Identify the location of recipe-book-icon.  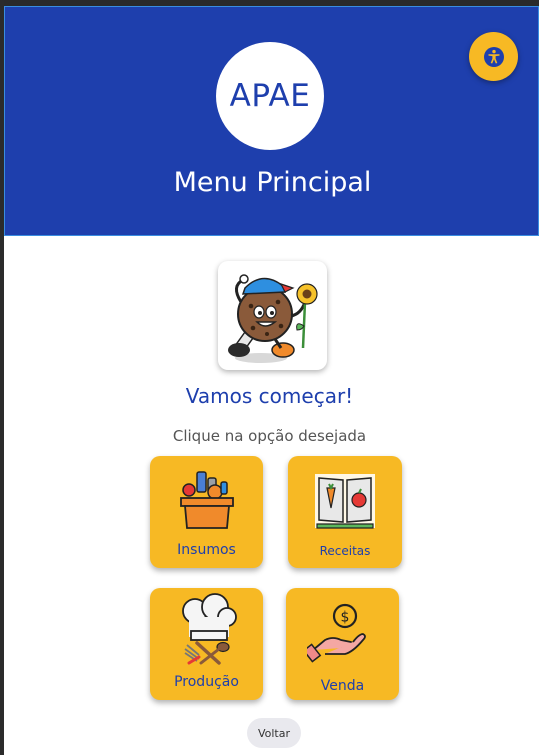
(345, 501).